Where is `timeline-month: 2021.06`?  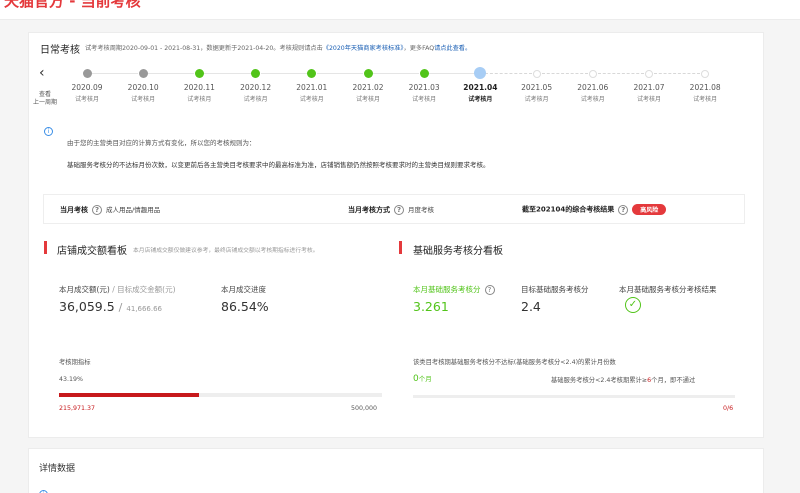 timeline-month: 2021.06 is located at coordinates (593, 87).